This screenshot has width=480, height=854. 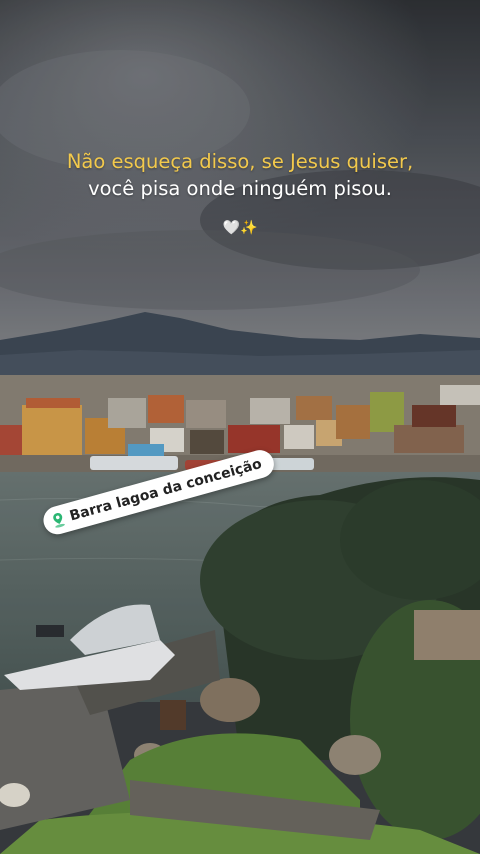 I want to click on map-pin-icon, so click(x=59, y=520).